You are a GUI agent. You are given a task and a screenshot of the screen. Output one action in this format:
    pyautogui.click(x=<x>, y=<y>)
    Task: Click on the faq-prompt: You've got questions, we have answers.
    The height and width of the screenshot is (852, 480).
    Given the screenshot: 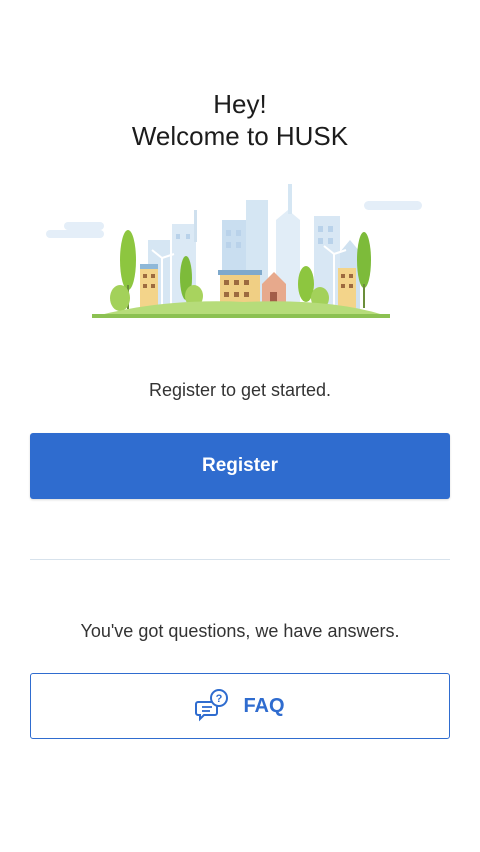 What is the action you would take?
    pyautogui.click(x=240, y=631)
    